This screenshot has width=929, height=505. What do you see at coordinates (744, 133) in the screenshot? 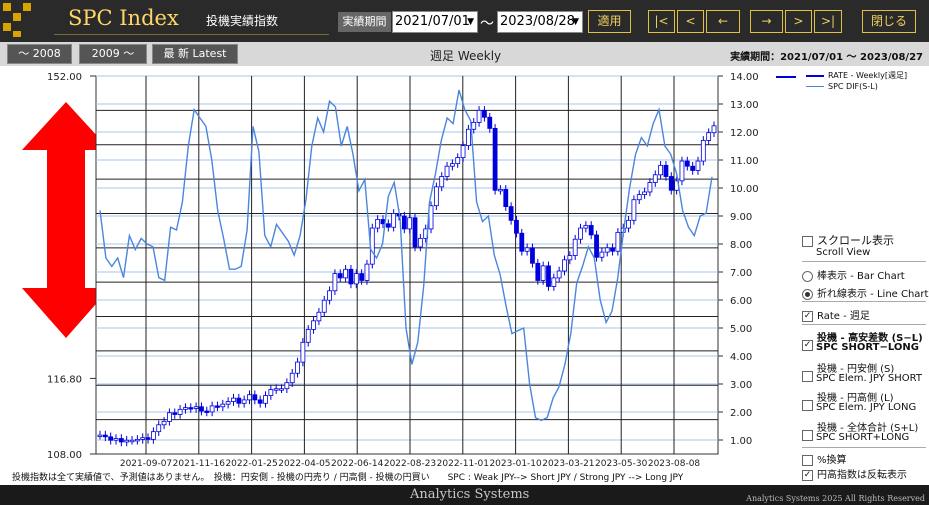
I see `right-tick-label: 12.00` at bounding box center [744, 133].